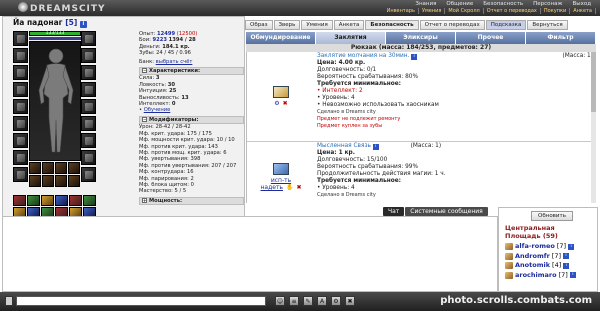 Image resolution: width=600 pixels, height=311 pixels. I want to click on pet-slot, so click(88, 174).